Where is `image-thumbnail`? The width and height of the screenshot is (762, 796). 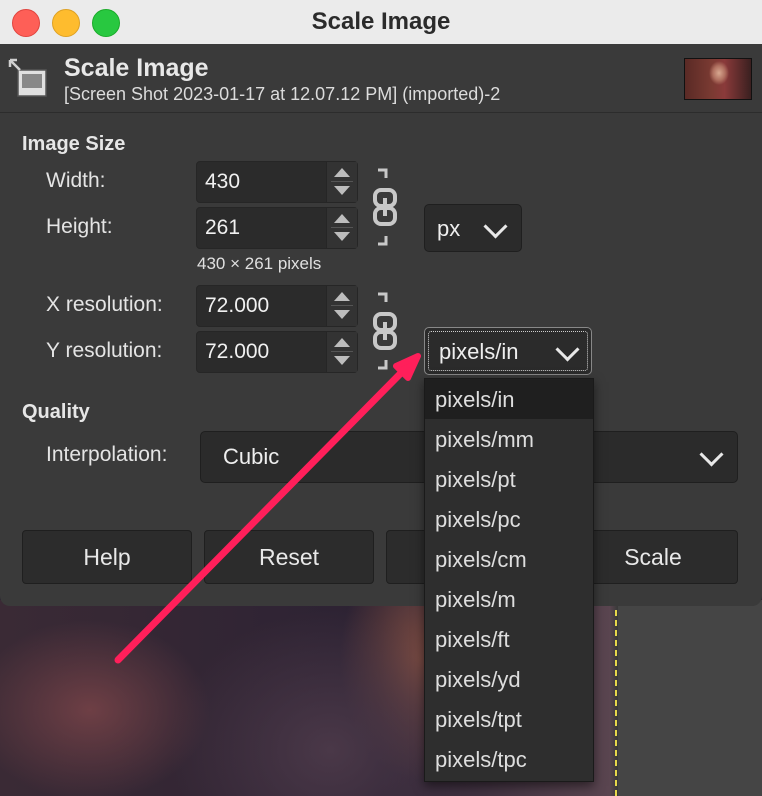 image-thumbnail is located at coordinates (718, 79).